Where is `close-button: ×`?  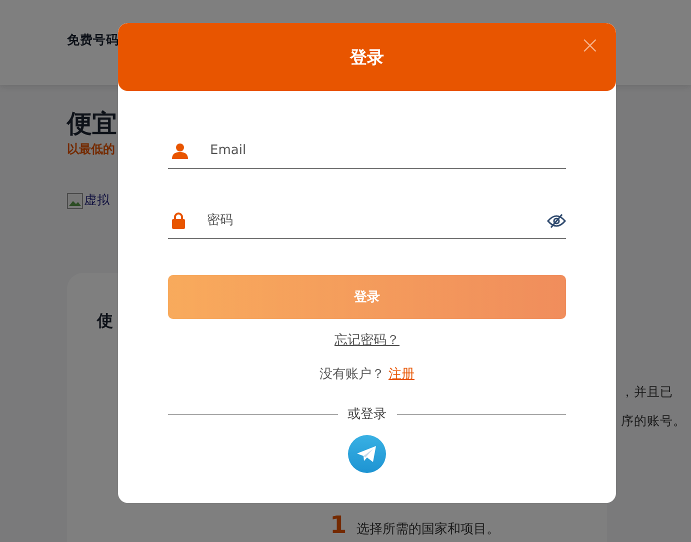 close-button: × is located at coordinates (590, 45).